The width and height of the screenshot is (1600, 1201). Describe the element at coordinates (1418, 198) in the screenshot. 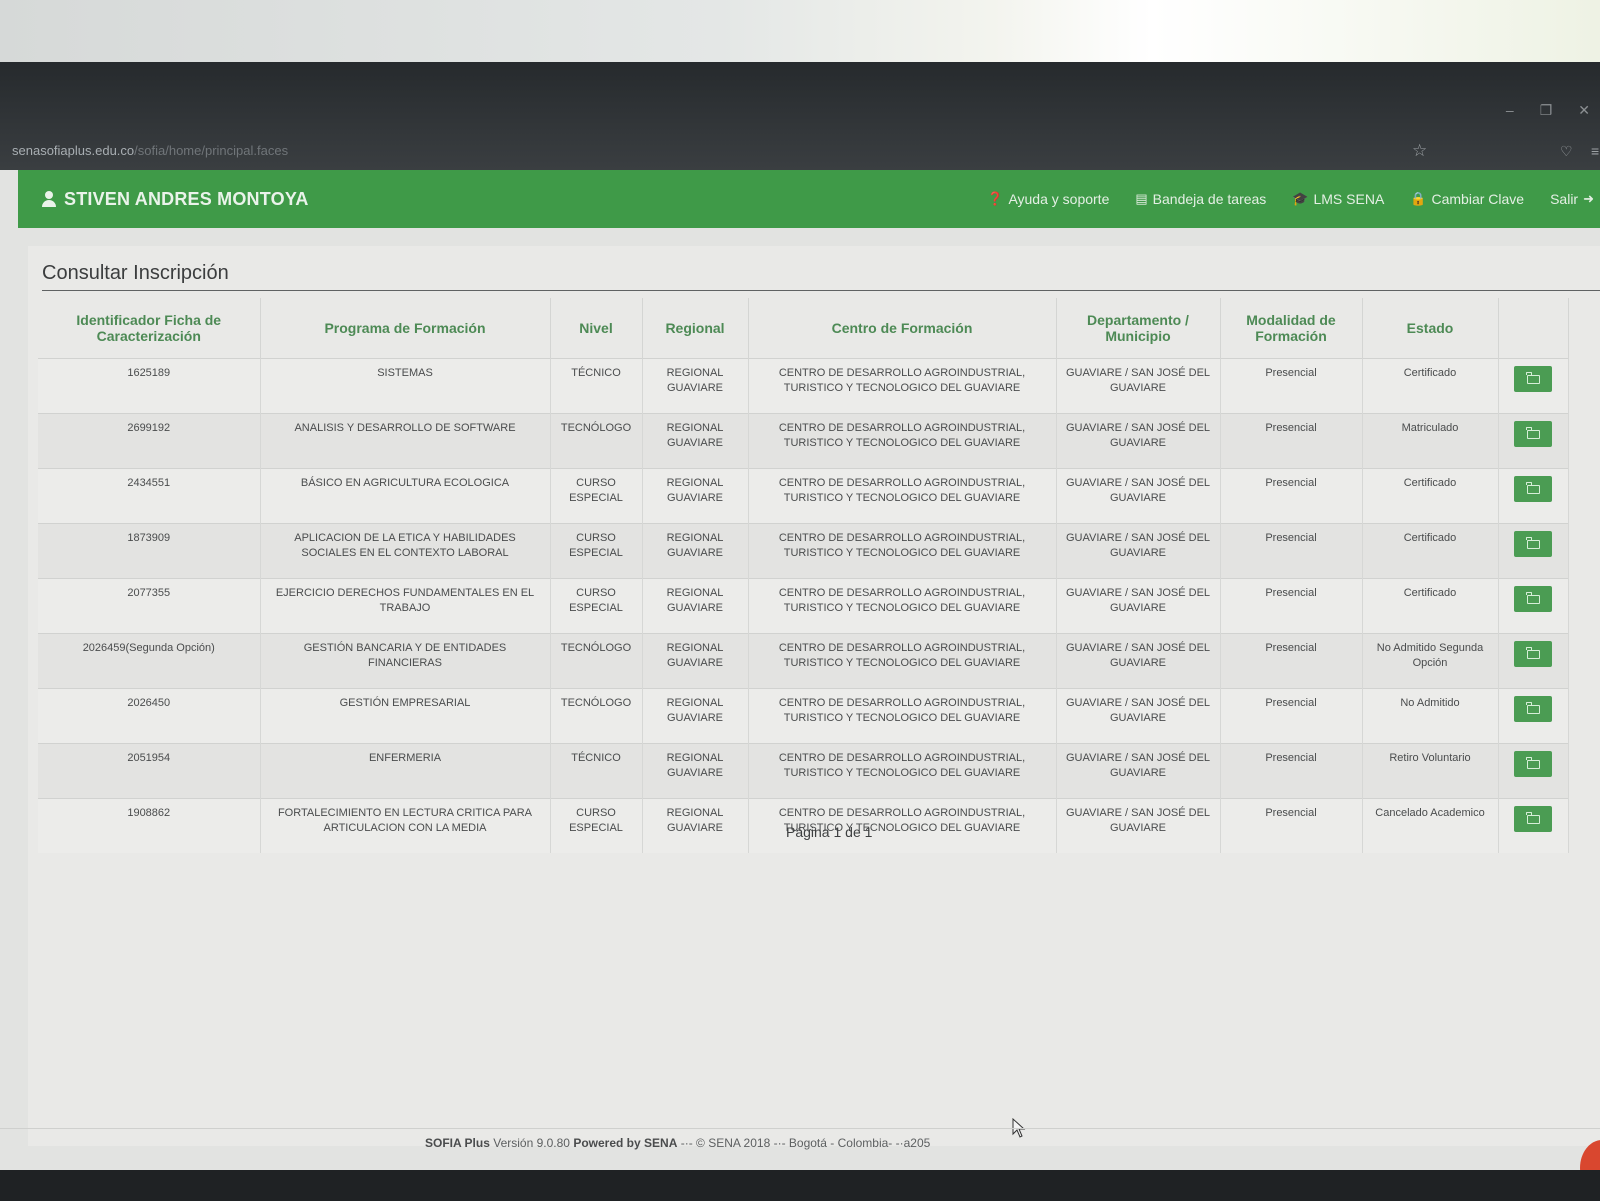

I see `lock-icon: 🔒` at that location.